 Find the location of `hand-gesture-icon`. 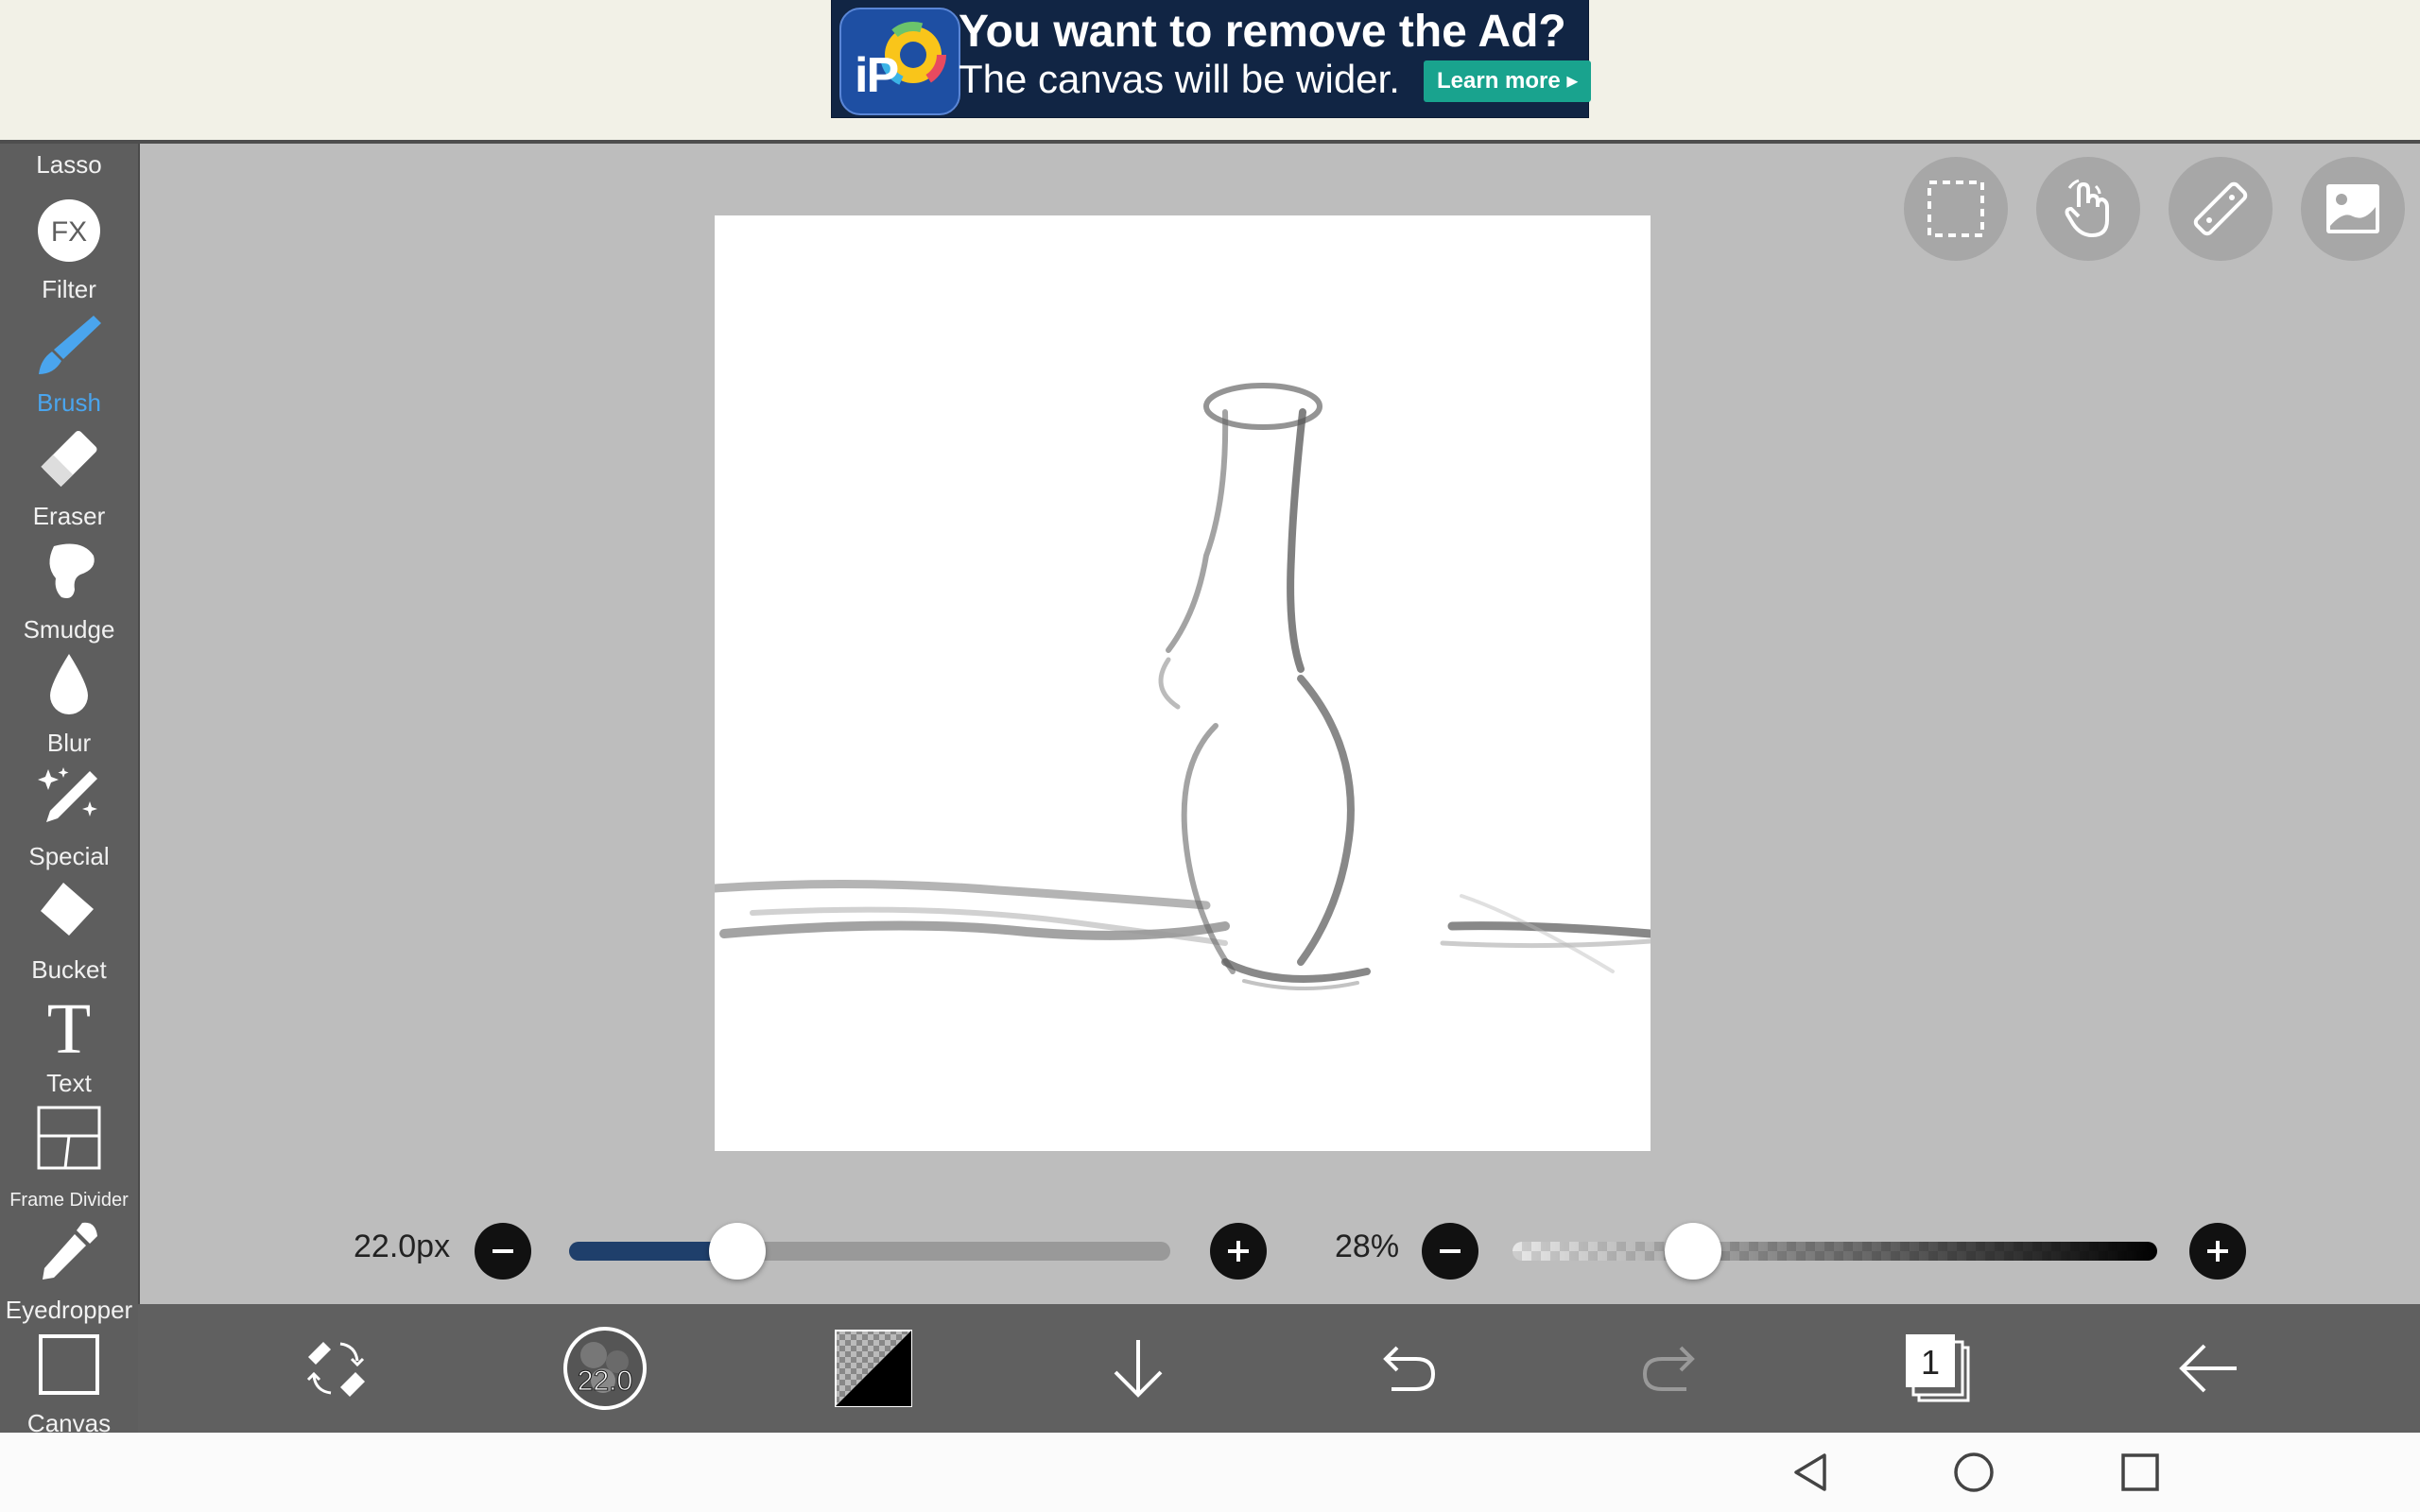

hand-gesture-icon is located at coordinates (2087, 208).